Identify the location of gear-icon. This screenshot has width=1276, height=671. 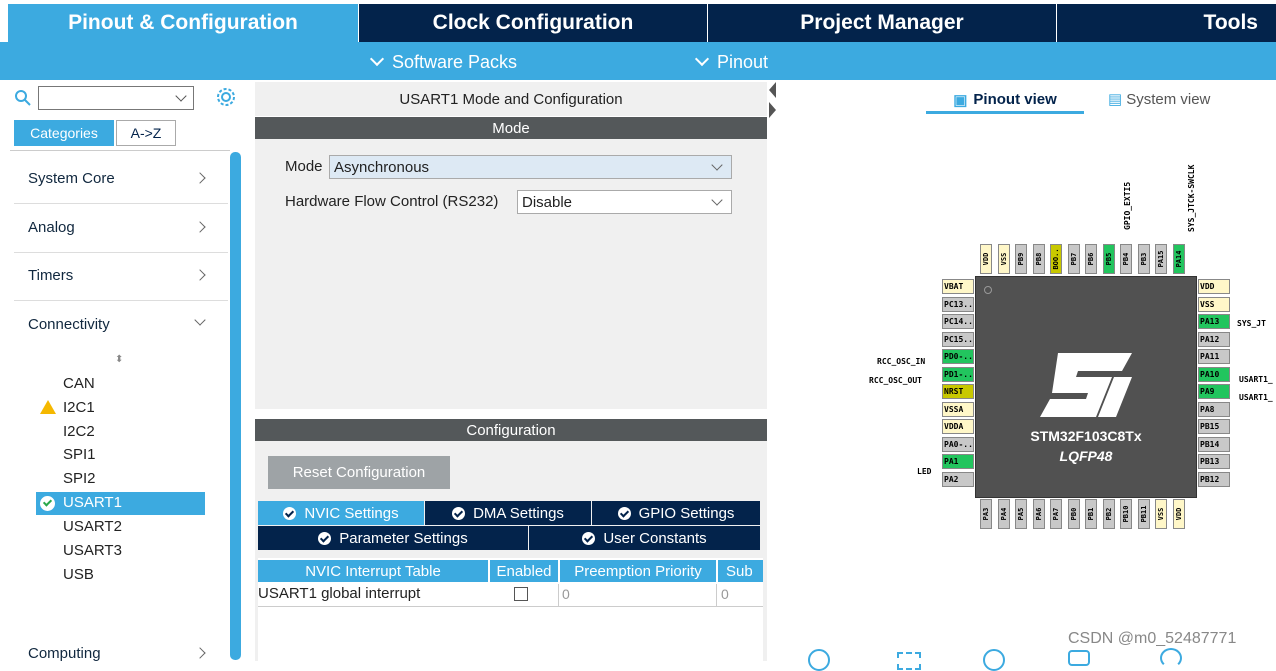
(226, 97).